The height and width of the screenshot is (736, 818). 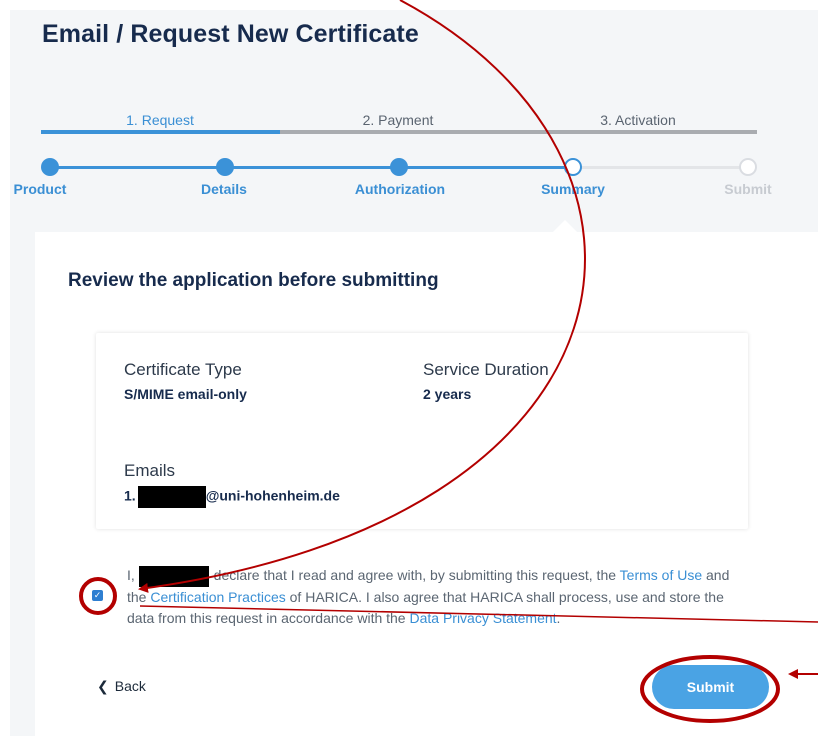 I want to click on substep-label-submit: Submit, so click(x=748, y=189).